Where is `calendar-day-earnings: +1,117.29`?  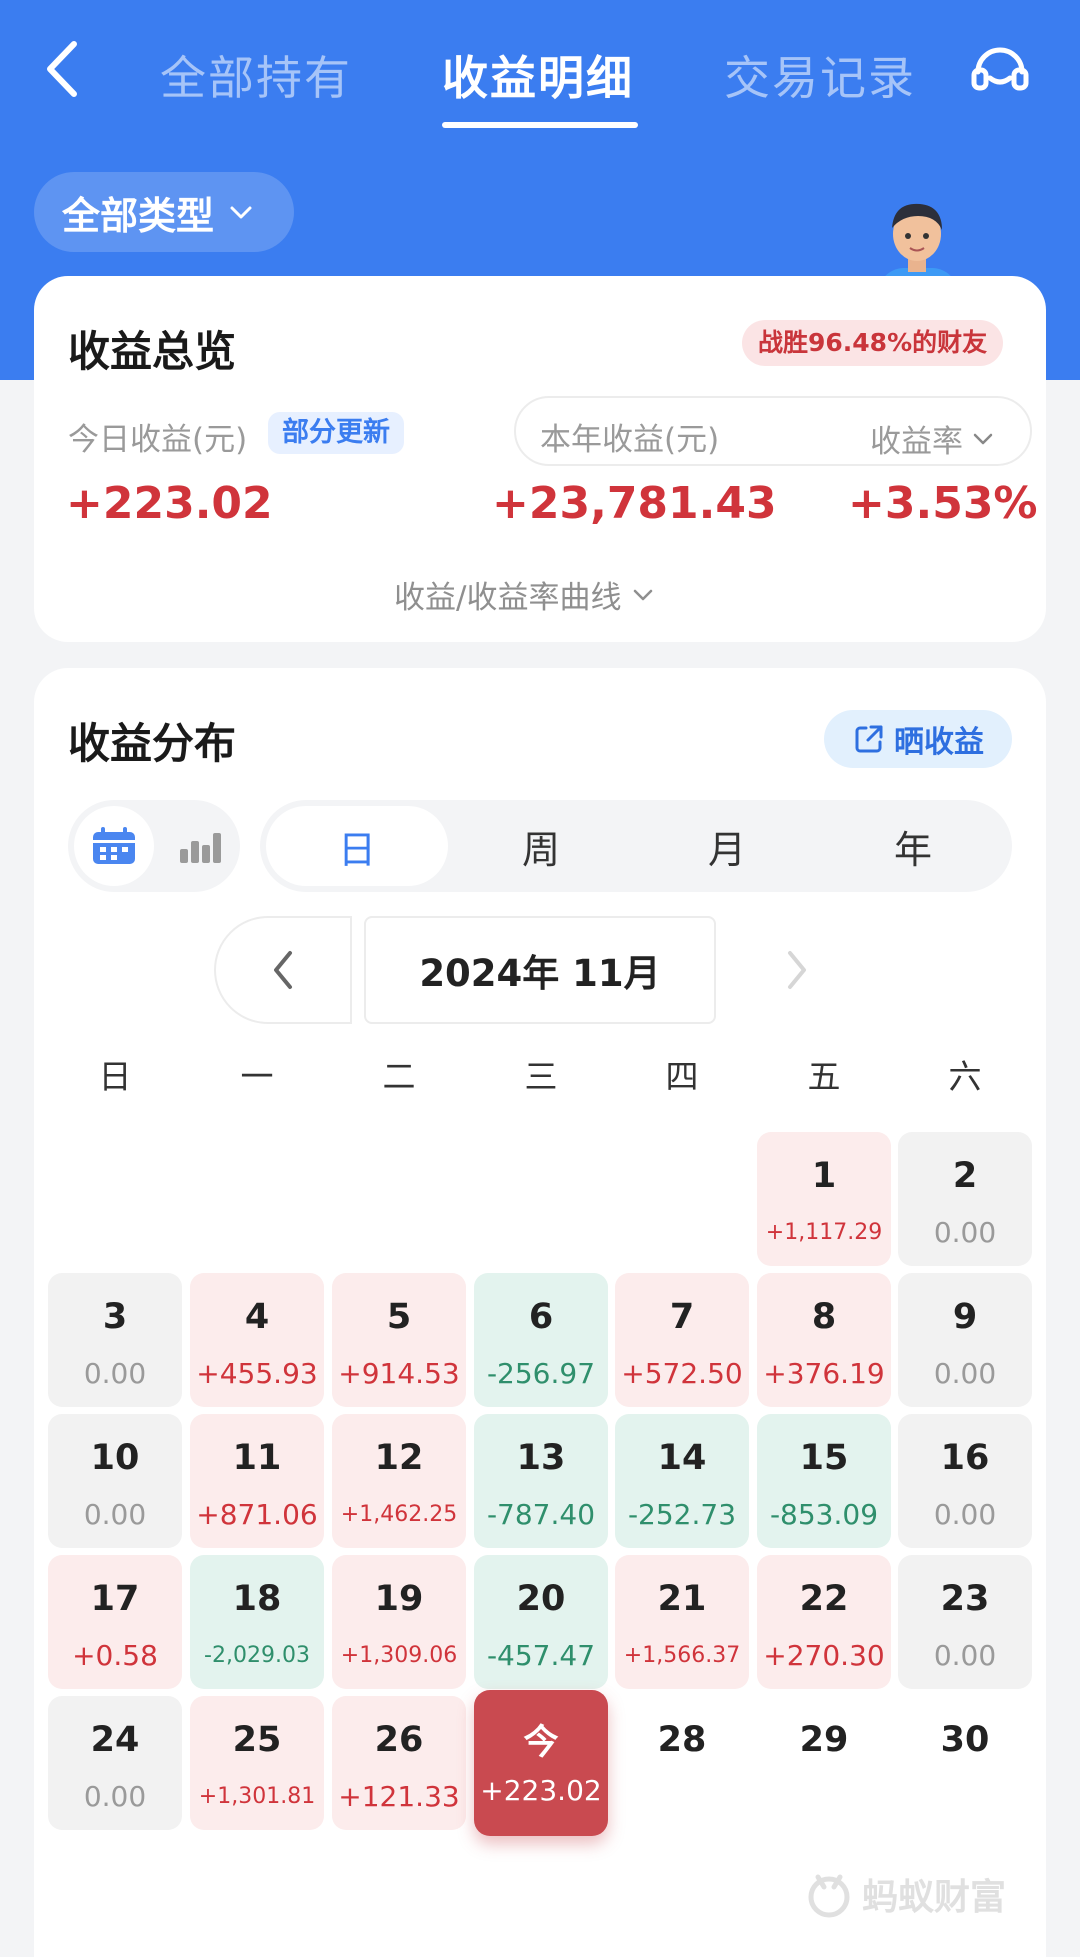
calendar-day-earnings: +1,117.29 is located at coordinates (824, 1232).